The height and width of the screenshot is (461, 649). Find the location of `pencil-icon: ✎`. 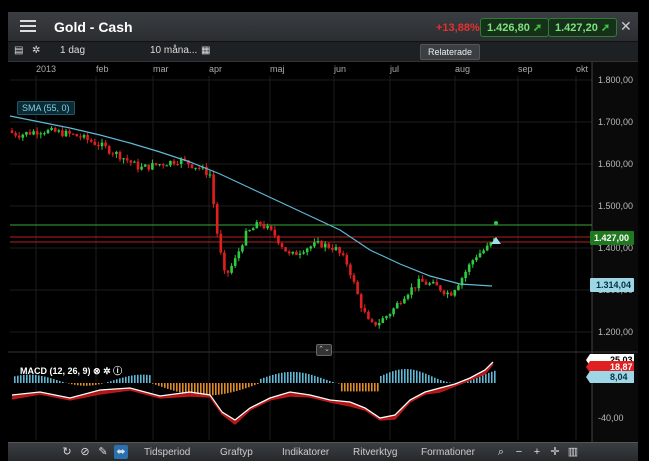

pencil-icon: ✎ is located at coordinates (103, 452).